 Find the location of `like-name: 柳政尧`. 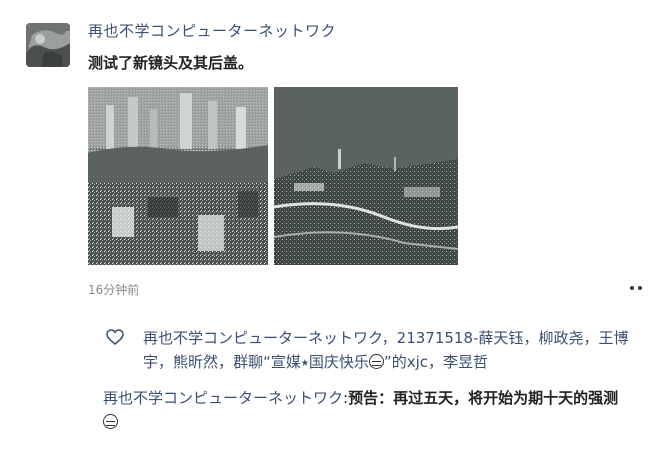

like-name: 柳政尧 is located at coordinates (560, 338).